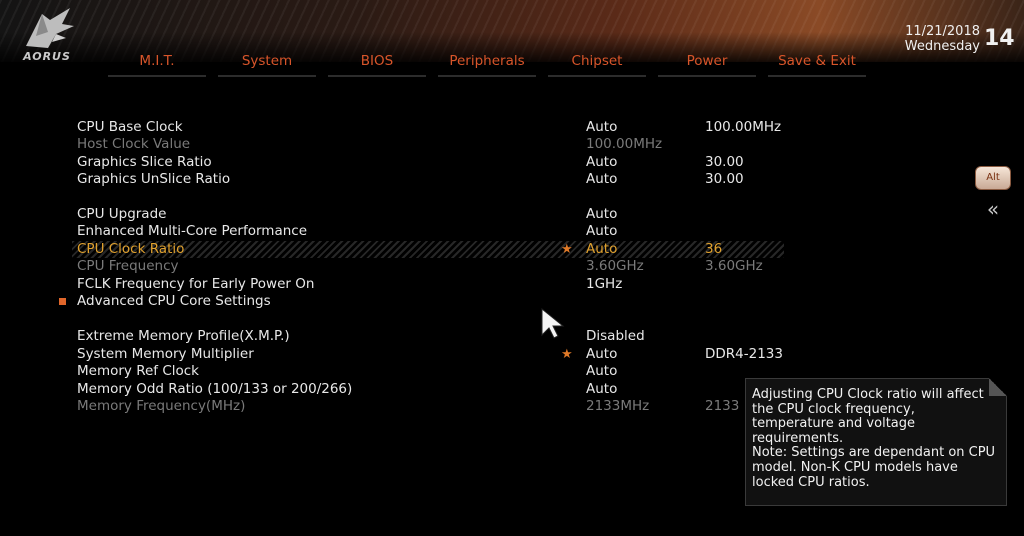 Image resolution: width=1024 pixels, height=536 pixels. Describe the element at coordinates (395, 231) in the screenshot. I see `setting-enhanced-multi-core: Enhanced Multi-Core Performance Auto` at that location.